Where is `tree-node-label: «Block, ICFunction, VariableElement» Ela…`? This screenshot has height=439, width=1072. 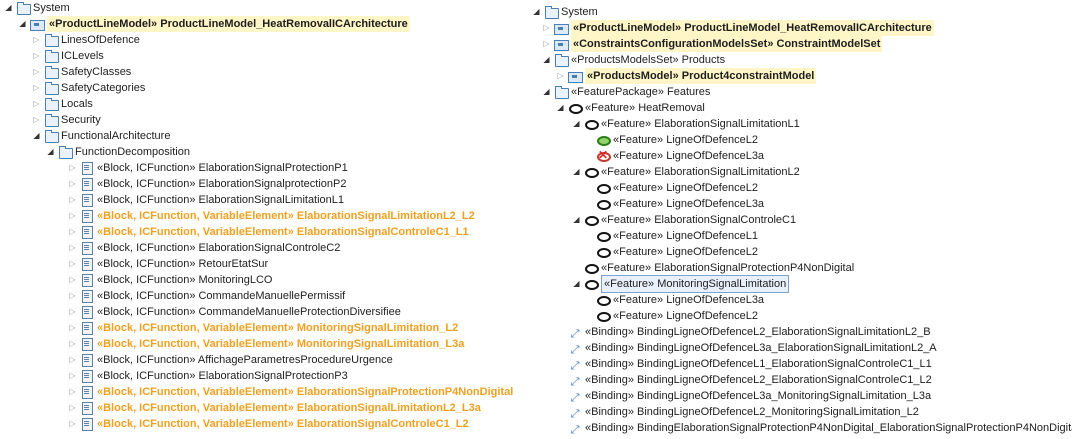 tree-node-label: «Block, ICFunction, VariableElement» Ela… is located at coordinates (286, 216).